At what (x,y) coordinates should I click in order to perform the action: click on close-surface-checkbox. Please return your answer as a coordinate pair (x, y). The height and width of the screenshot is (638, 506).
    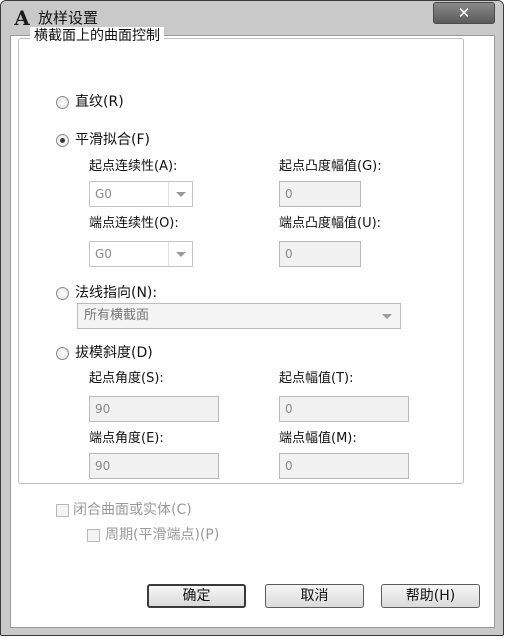
    Looking at the image, I should click on (62, 510).